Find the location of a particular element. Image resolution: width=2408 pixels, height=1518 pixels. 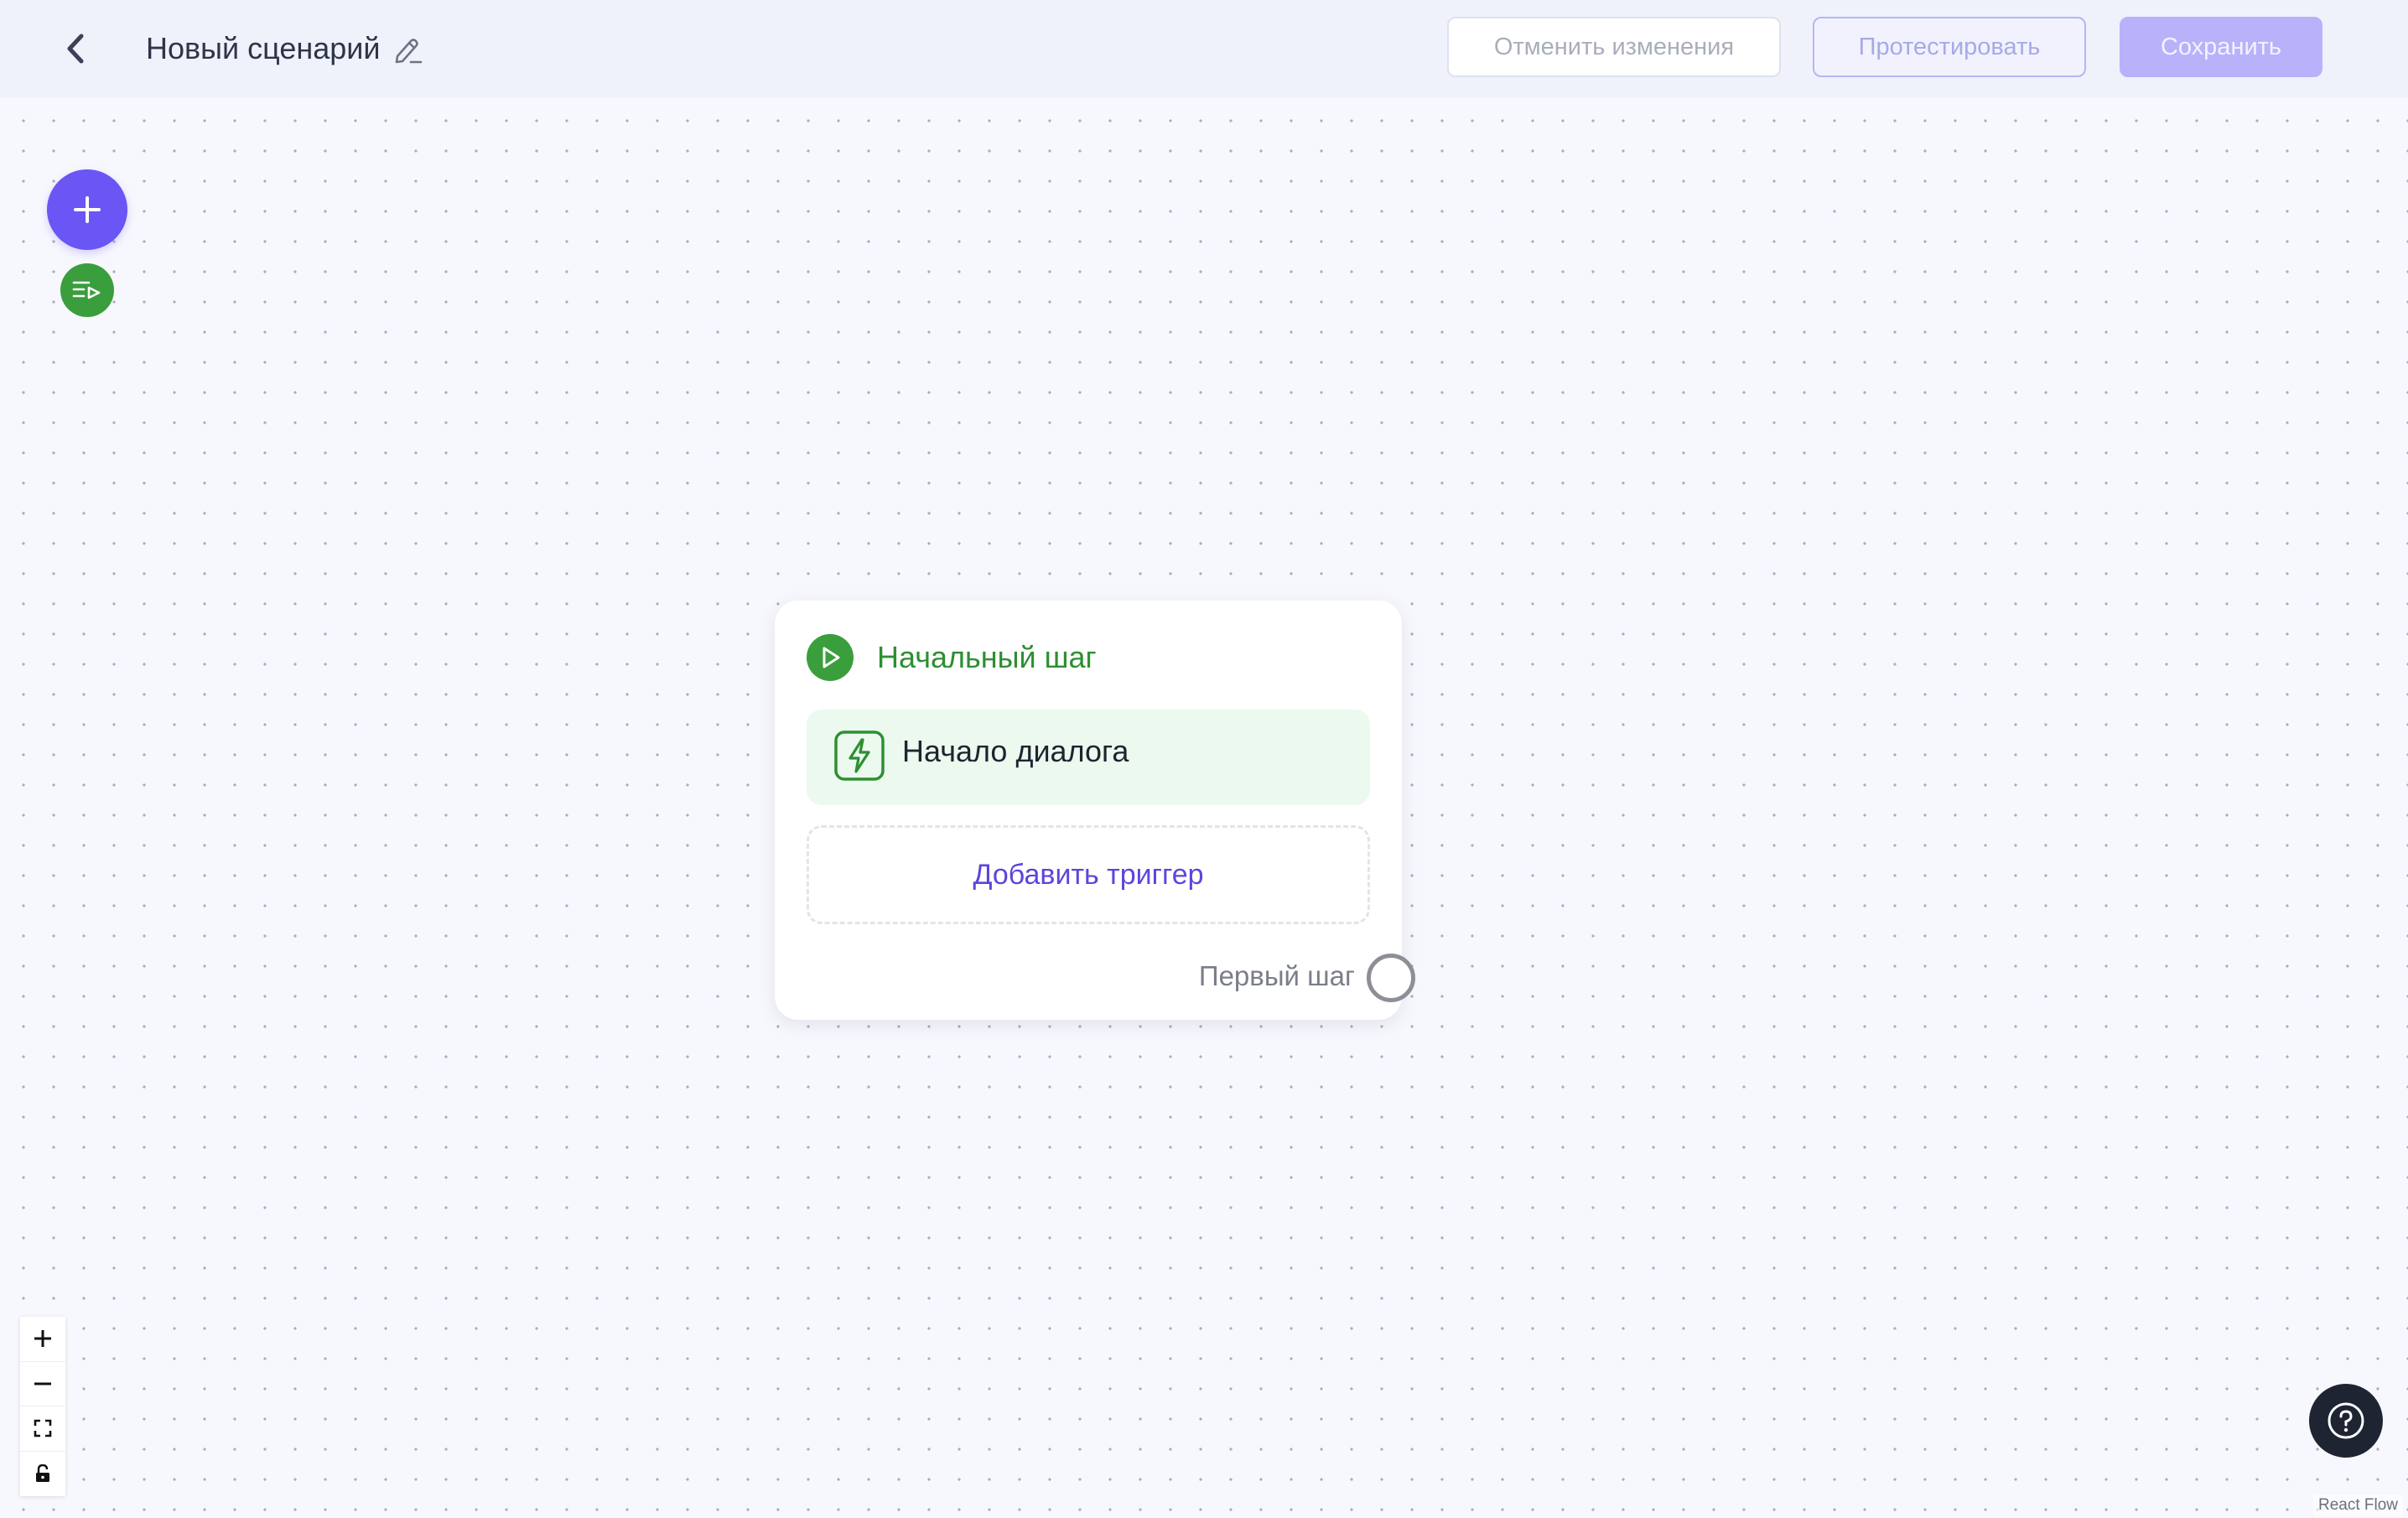

question-icon is located at coordinates (2346, 1420).